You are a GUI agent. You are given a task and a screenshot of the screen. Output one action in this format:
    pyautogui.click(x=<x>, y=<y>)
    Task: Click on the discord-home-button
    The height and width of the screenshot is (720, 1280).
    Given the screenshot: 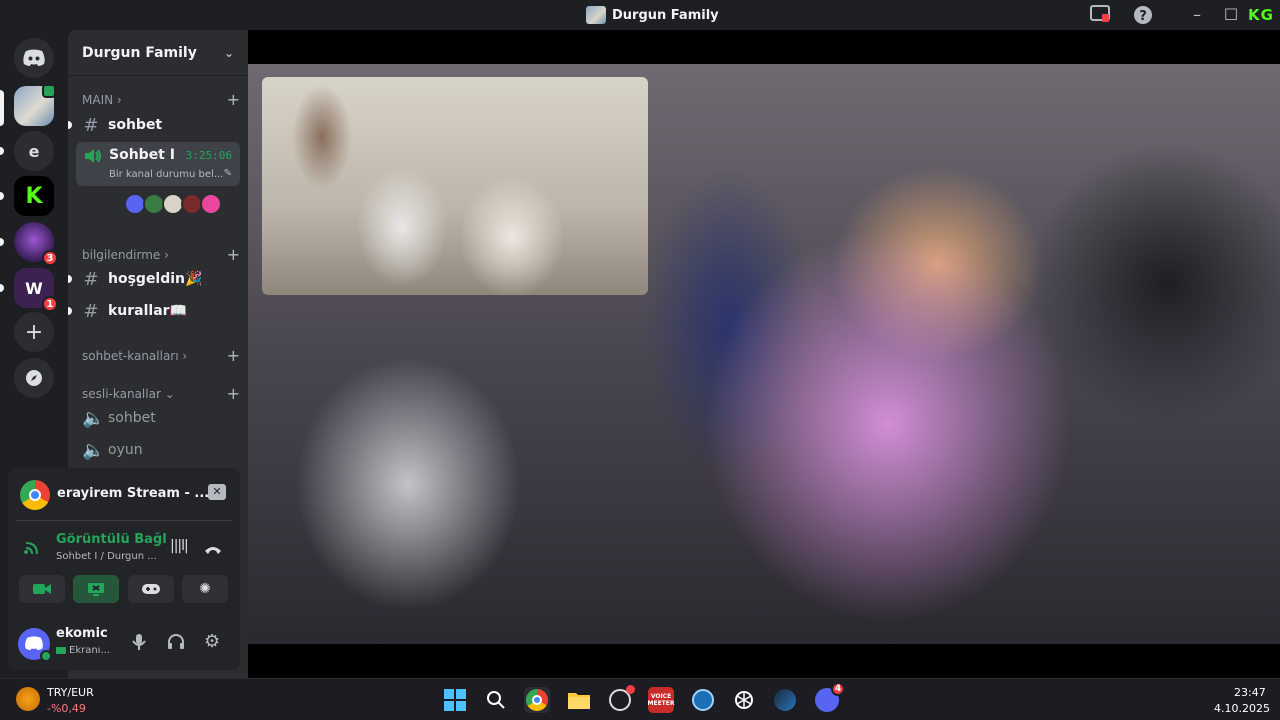 What is the action you would take?
    pyautogui.click(x=34, y=58)
    